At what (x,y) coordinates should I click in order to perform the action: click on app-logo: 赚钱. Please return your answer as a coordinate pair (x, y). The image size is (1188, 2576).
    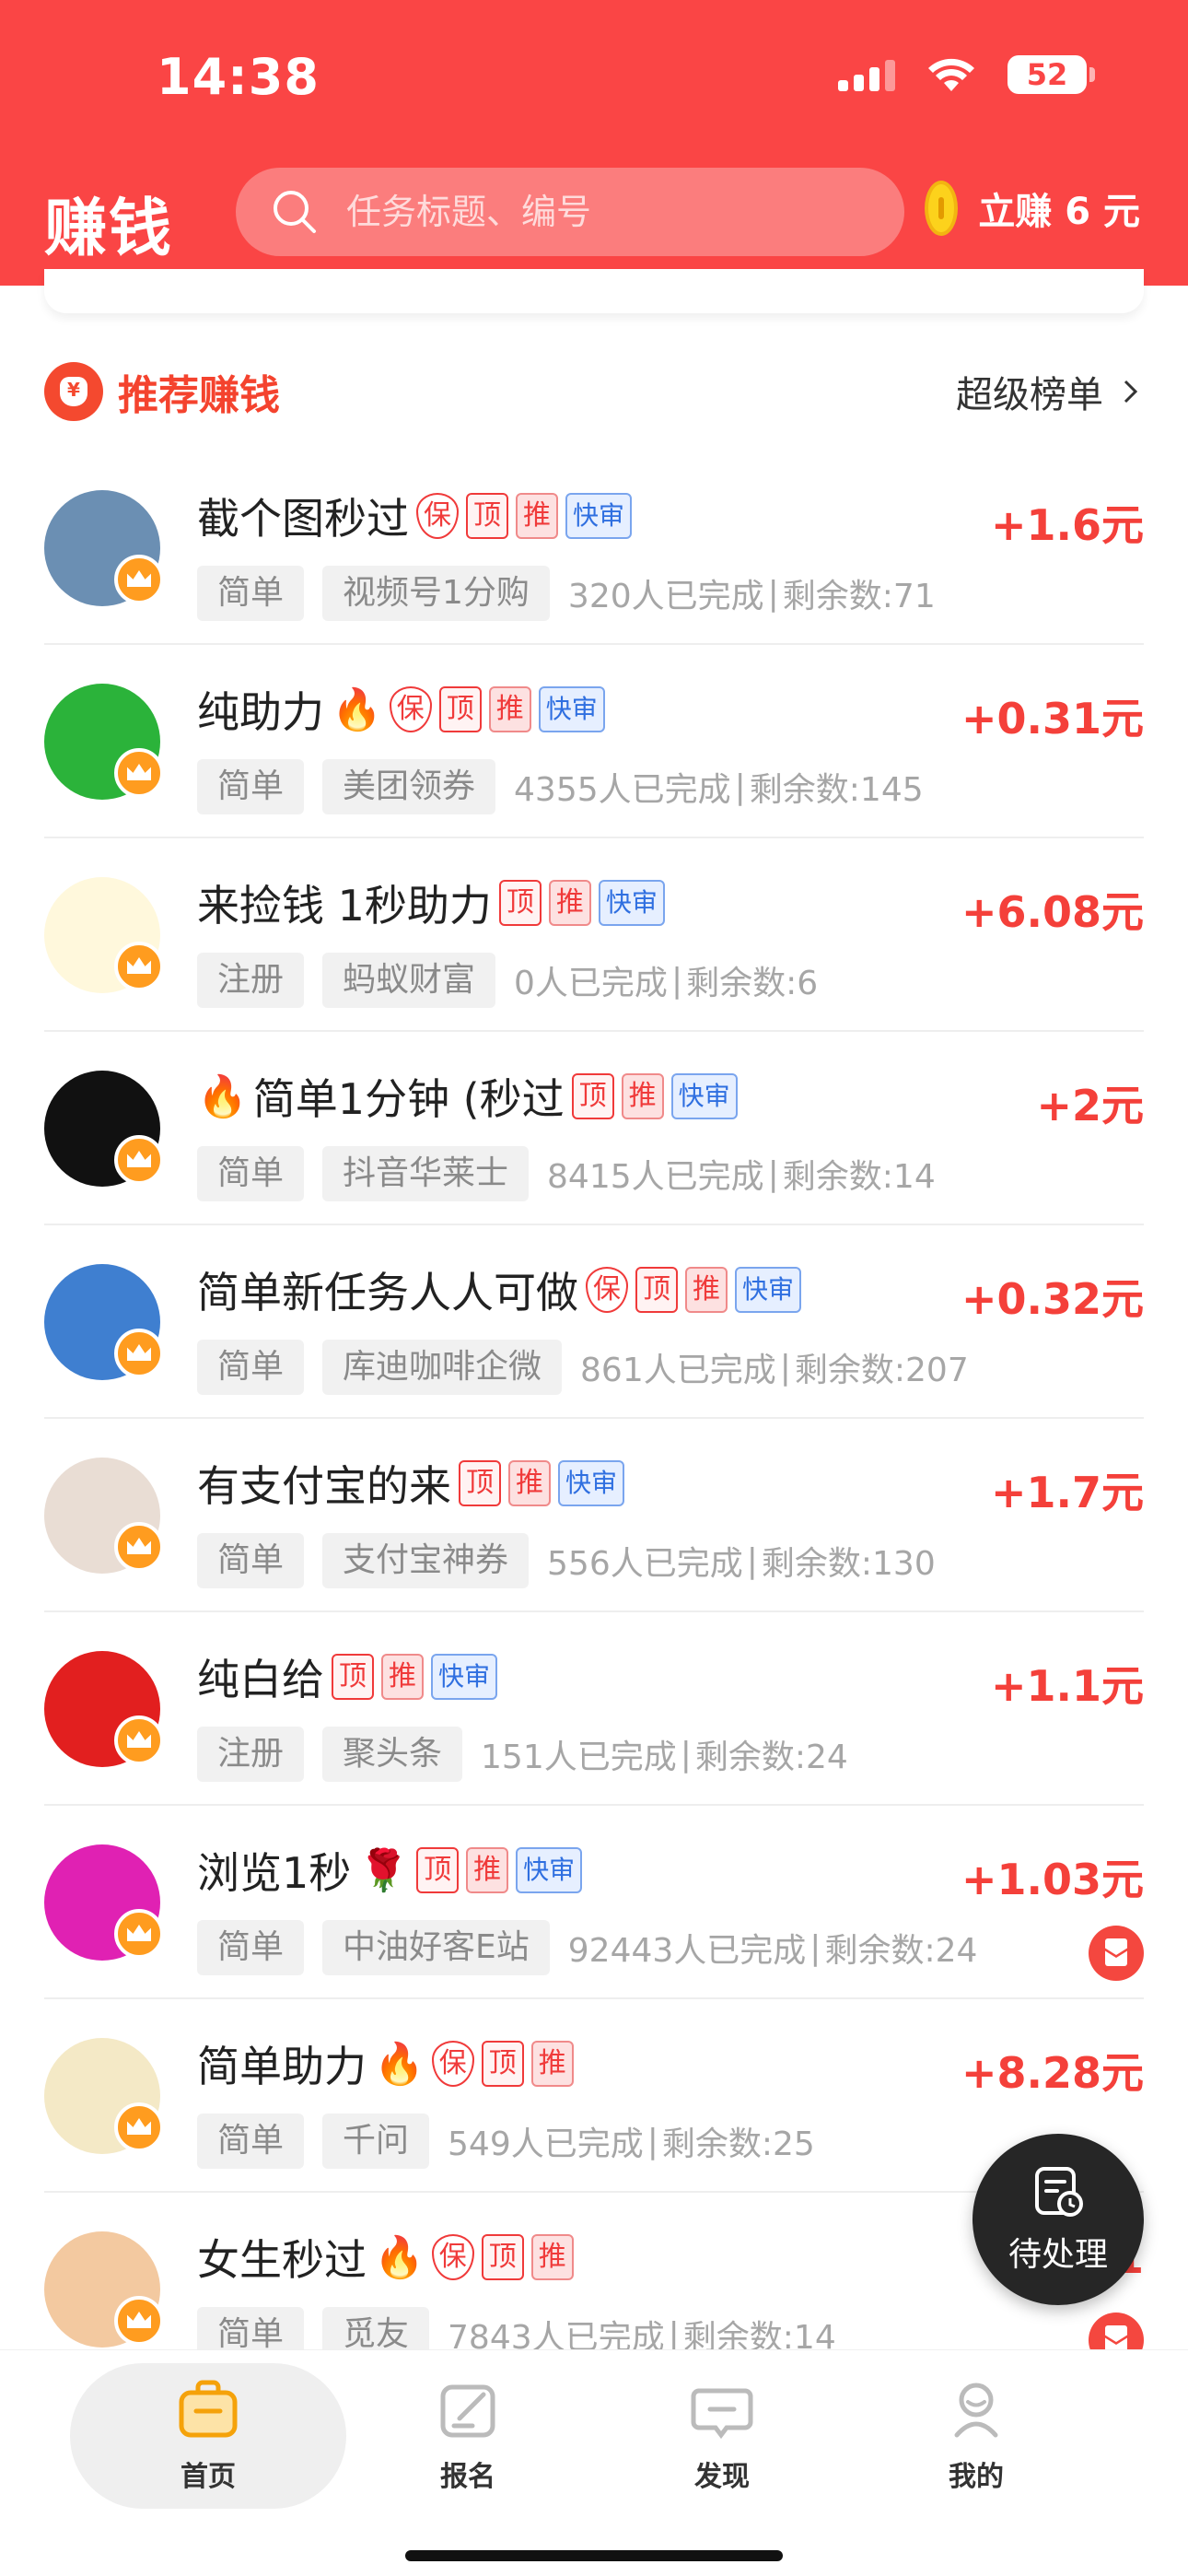
    Looking at the image, I should click on (109, 229).